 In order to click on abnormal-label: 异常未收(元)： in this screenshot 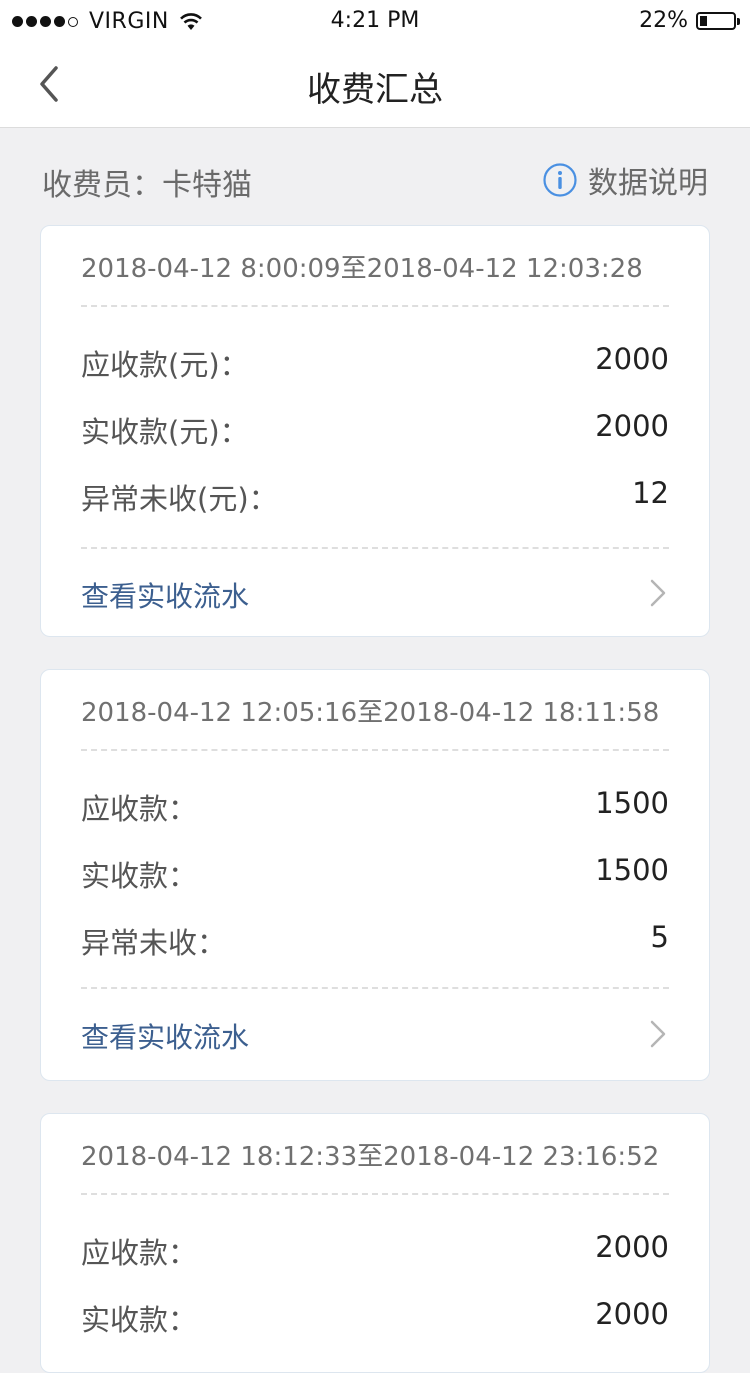, I will do `click(179, 499)`.